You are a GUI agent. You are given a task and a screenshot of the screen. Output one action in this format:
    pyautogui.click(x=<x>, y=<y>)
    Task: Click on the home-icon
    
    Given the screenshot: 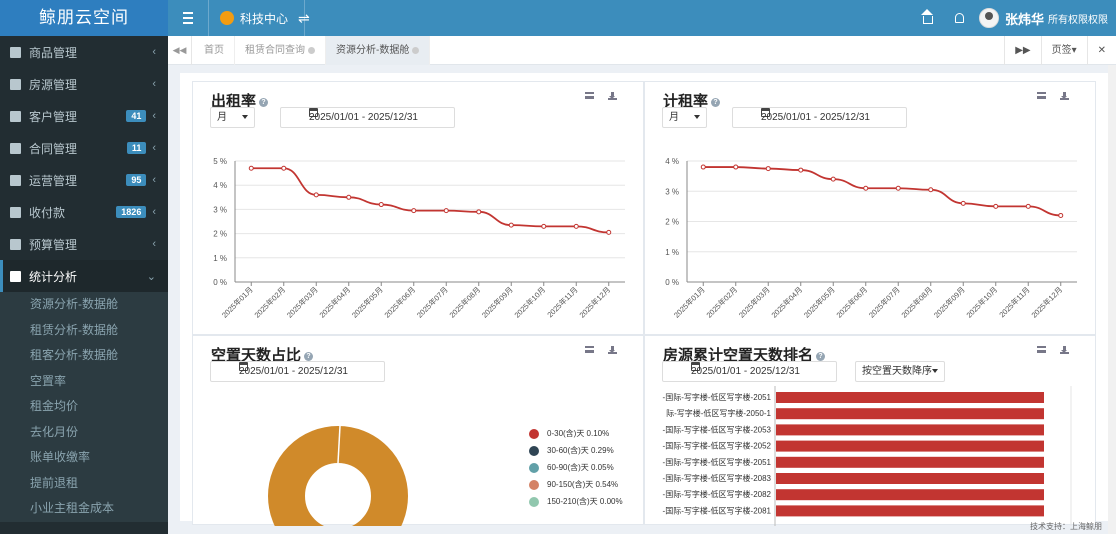 What is the action you would take?
    pyautogui.click(x=928, y=18)
    